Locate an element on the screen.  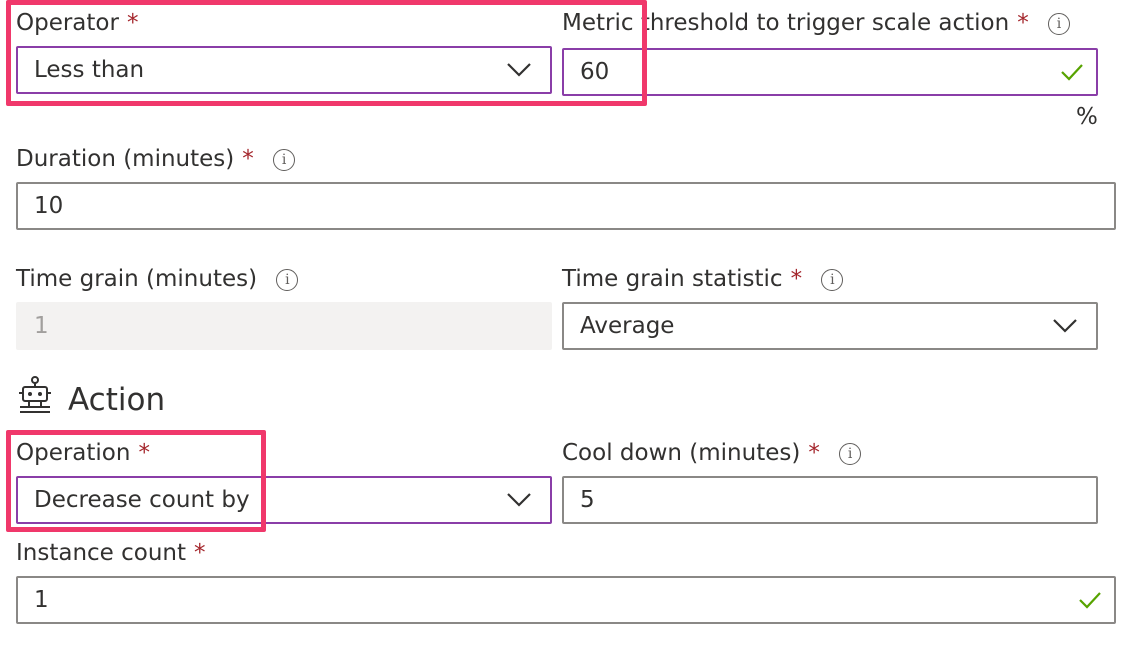
instance-count-label: Instance count * is located at coordinates (111, 553).